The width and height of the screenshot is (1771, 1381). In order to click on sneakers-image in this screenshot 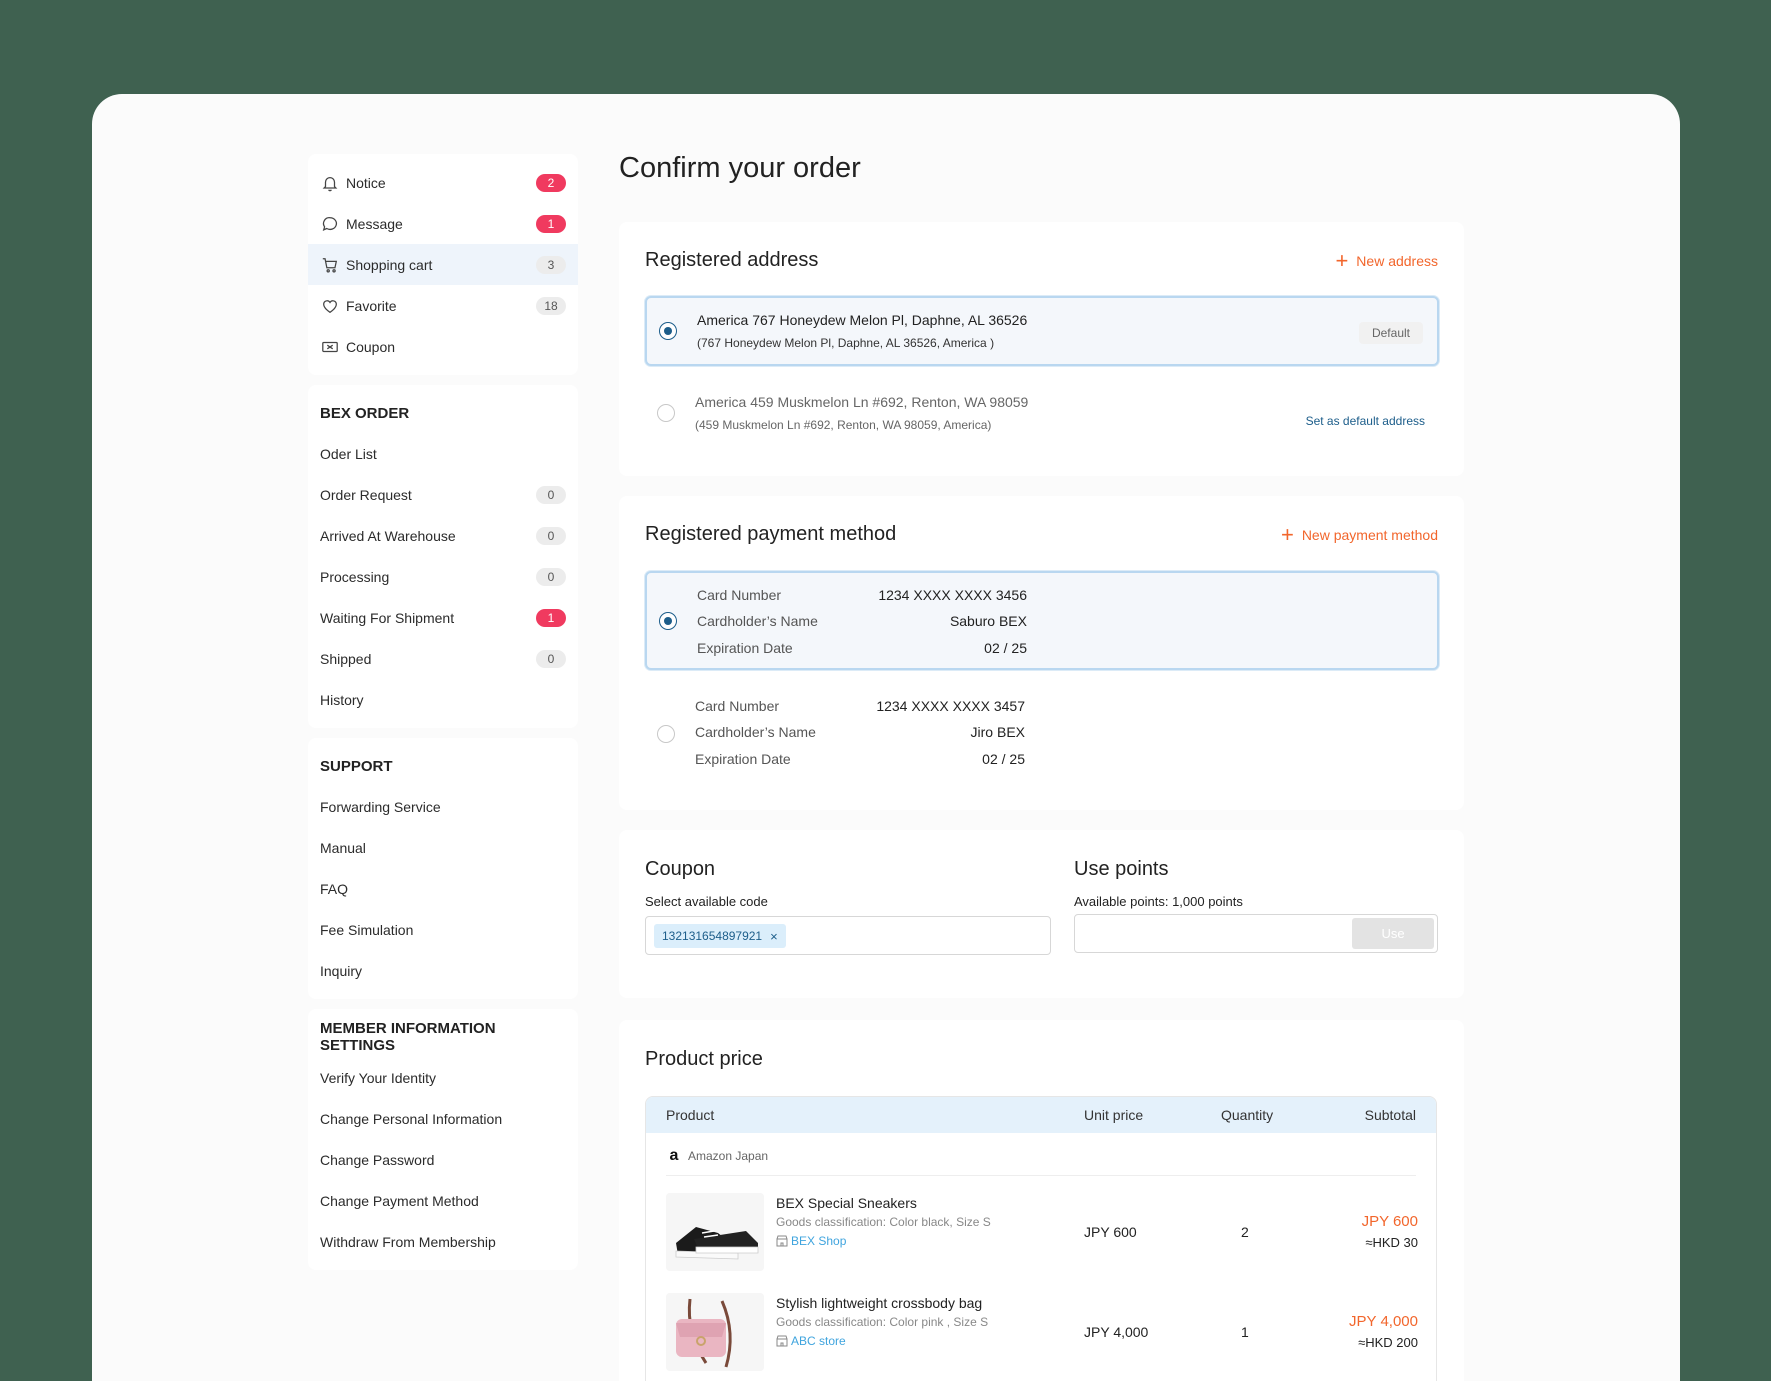, I will do `click(715, 1232)`.